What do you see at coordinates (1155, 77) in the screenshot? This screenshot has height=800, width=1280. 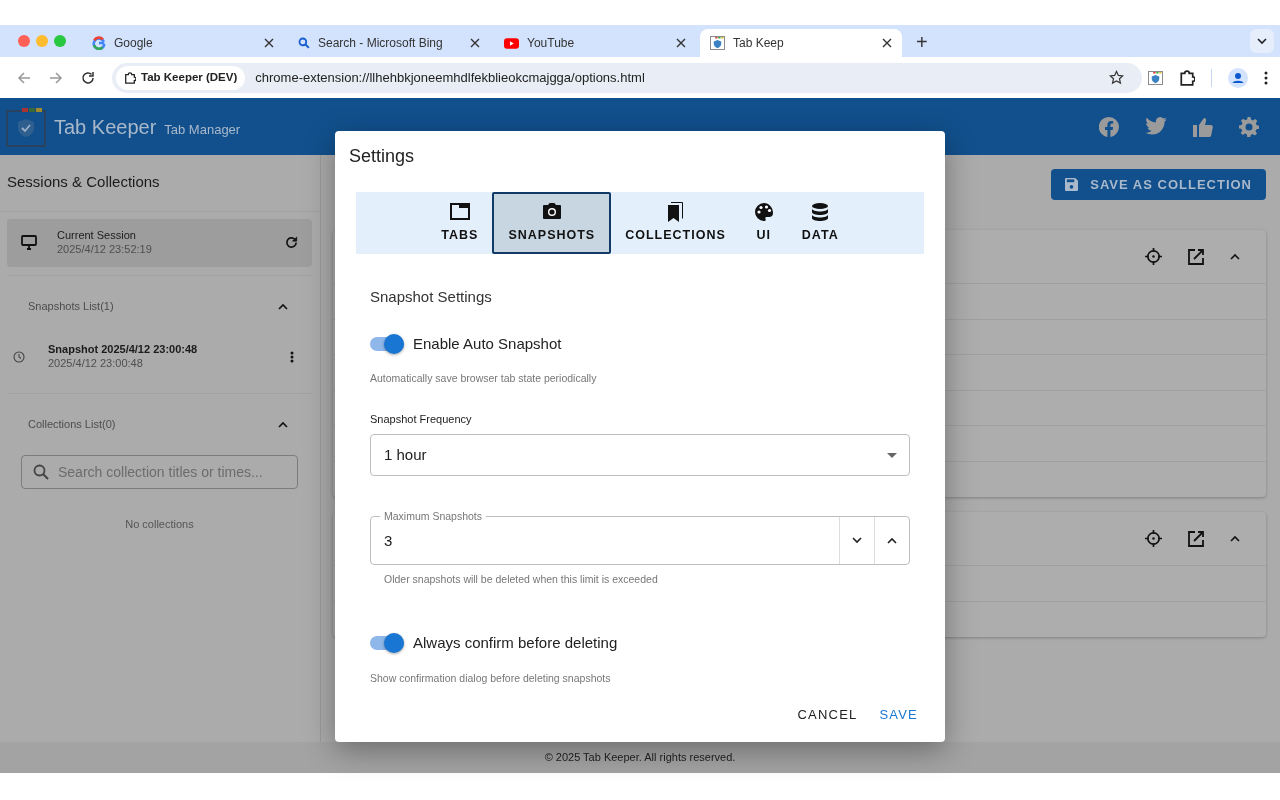 I see `extension-icon` at bounding box center [1155, 77].